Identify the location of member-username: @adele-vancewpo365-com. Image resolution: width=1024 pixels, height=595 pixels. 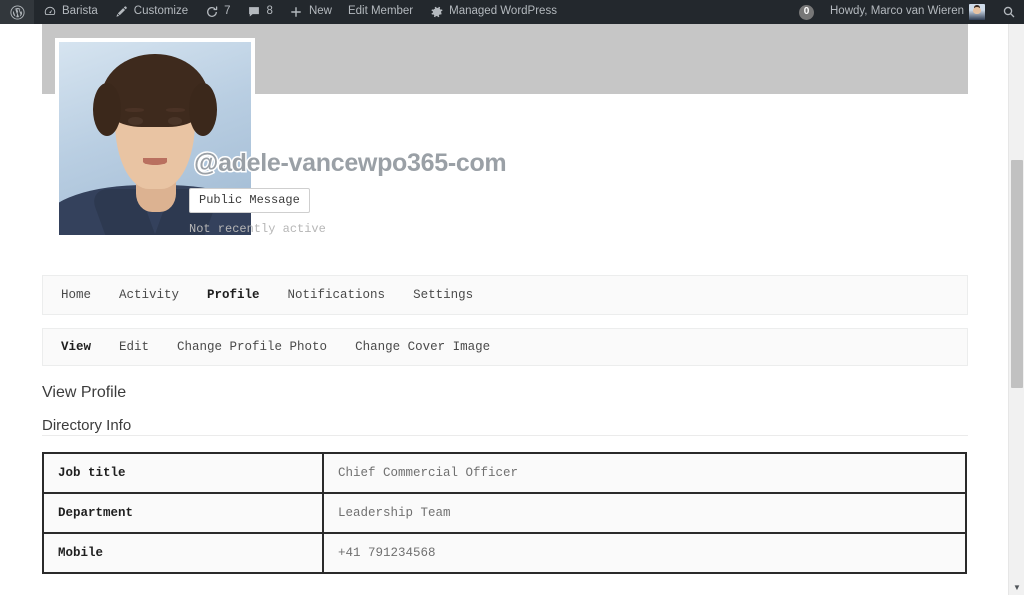
(350, 163).